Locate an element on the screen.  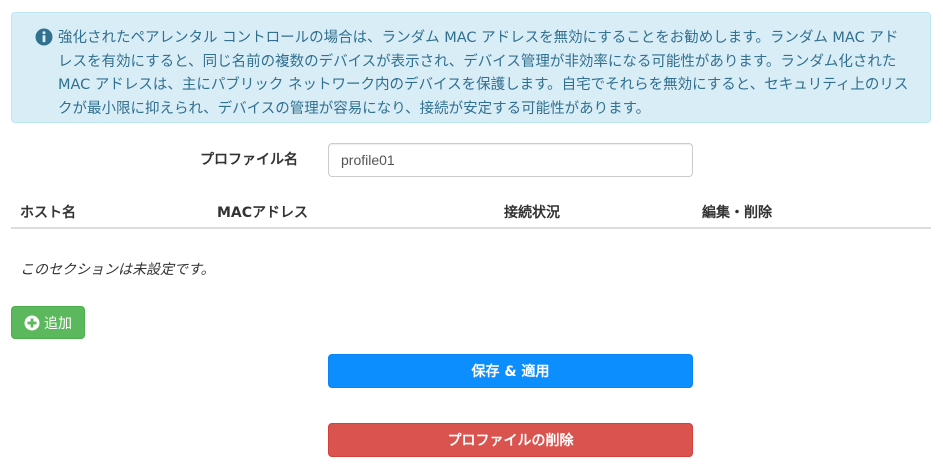
table-header: ホスト名 MACアドレス 接続状況 編集・削除 is located at coordinates (471, 213).